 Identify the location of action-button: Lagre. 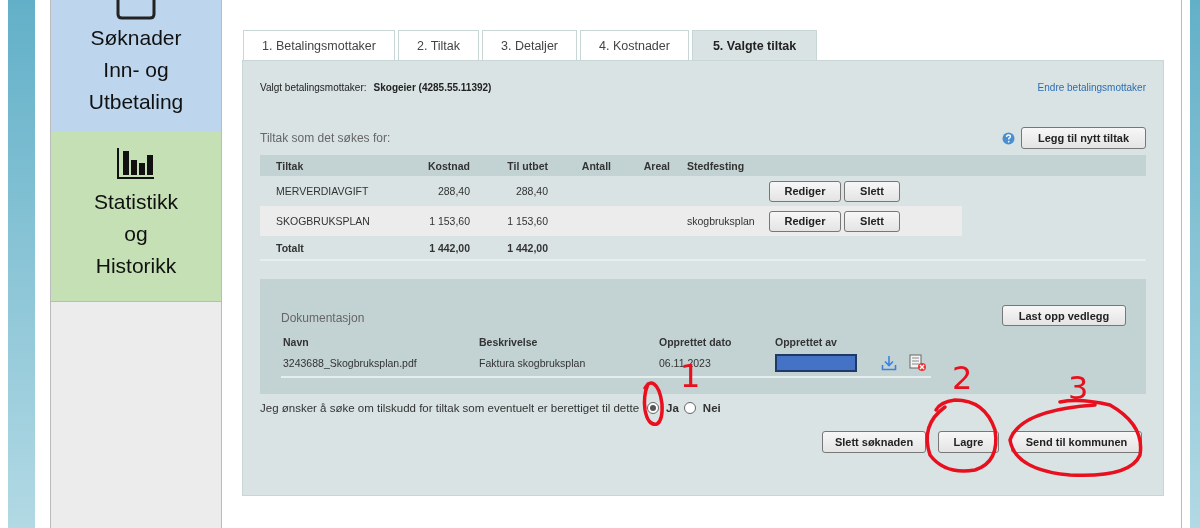
(968, 442).